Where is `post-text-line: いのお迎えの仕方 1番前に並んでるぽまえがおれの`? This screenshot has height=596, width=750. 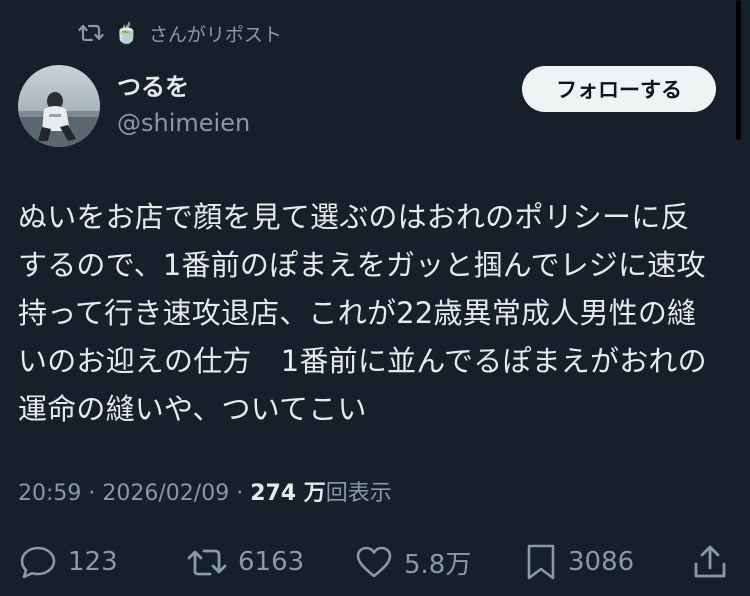 post-text-line: いのお迎えの仕方 1番前に並んでるぽまえがおれの is located at coordinates (362, 361).